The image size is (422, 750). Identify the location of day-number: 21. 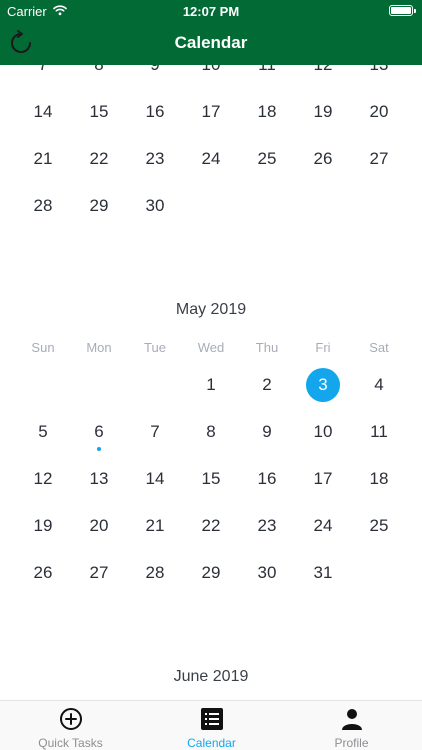
(43, 158).